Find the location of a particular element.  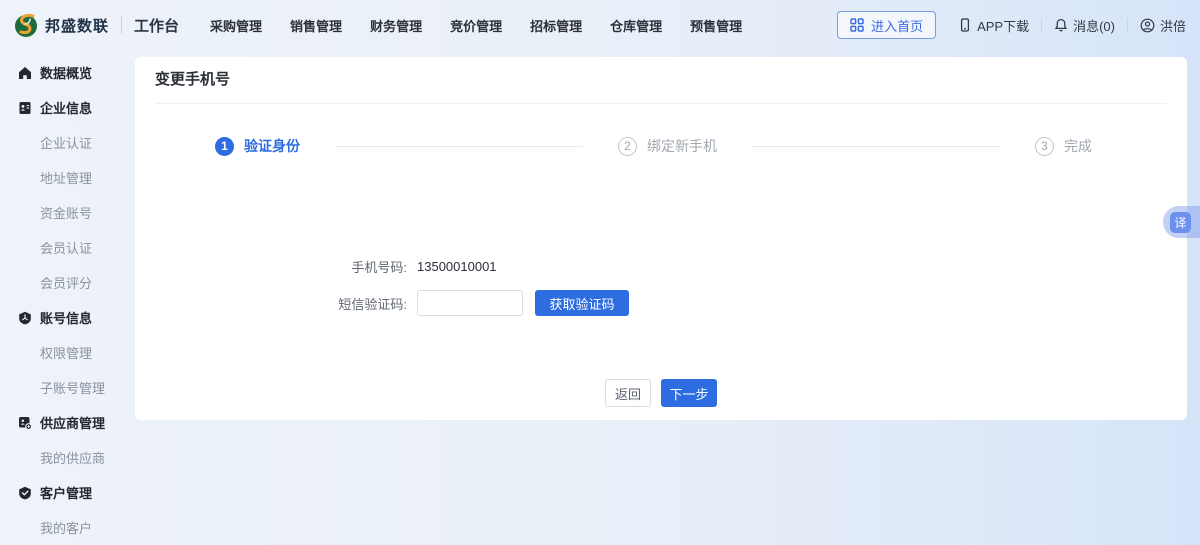

workspace-label: 工作台 is located at coordinates (156, 25).